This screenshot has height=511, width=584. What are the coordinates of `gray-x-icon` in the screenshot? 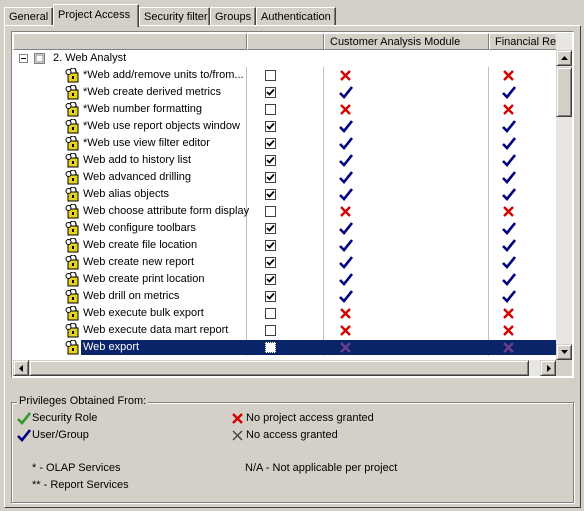 It's located at (237, 435).